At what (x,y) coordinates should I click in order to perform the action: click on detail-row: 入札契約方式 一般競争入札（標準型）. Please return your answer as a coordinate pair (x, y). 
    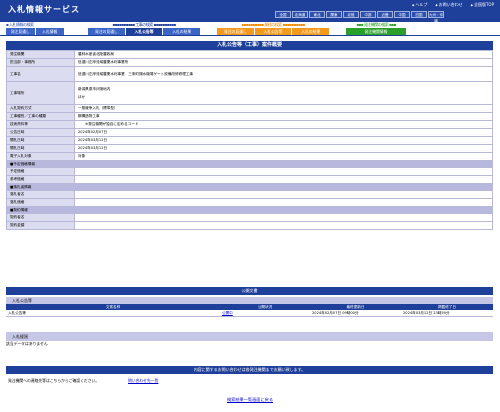
    Looking at the image, I should click on (249, 108).